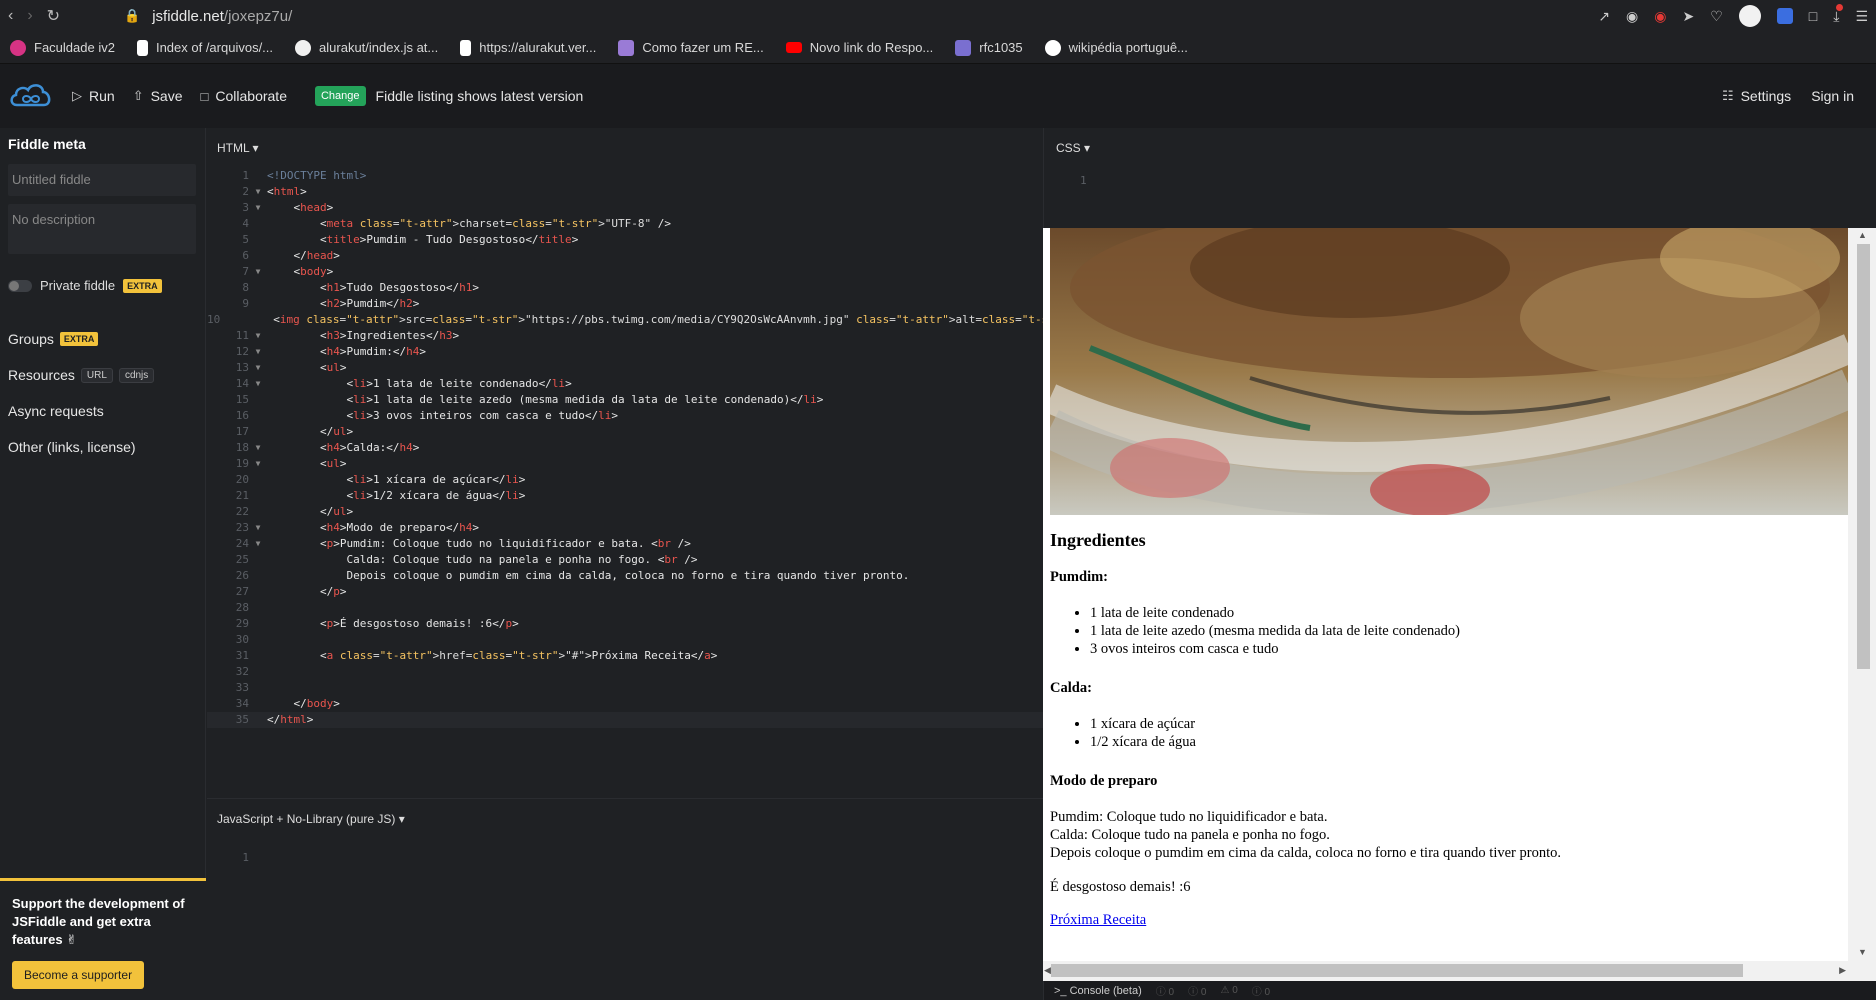  What do you see at coordinates (1397, 970) in the screenshot?
I see `horizontal-scroll-thumb` at bounding box center [1397, 970].